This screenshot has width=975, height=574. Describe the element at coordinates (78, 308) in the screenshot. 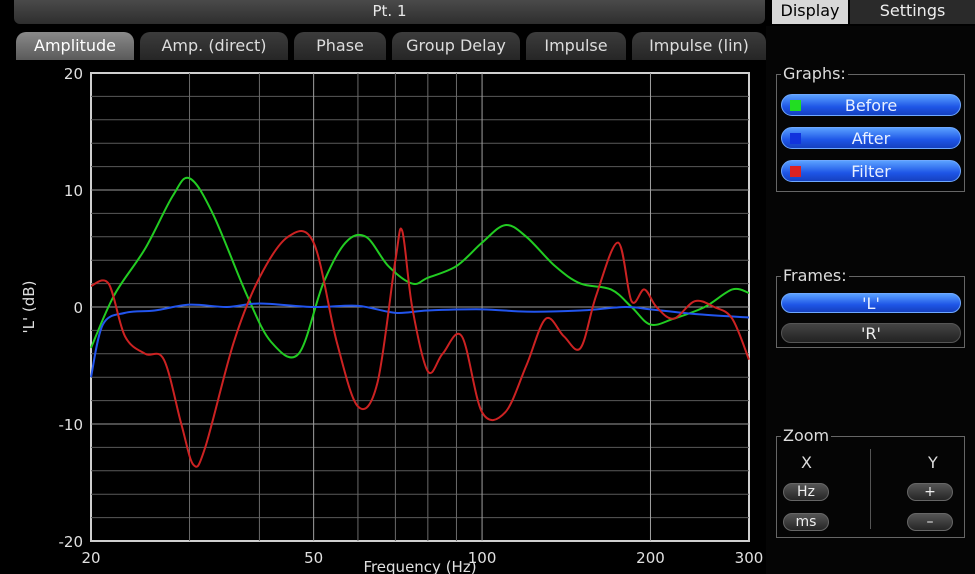

I see `y-tick-label: 0` at that location.